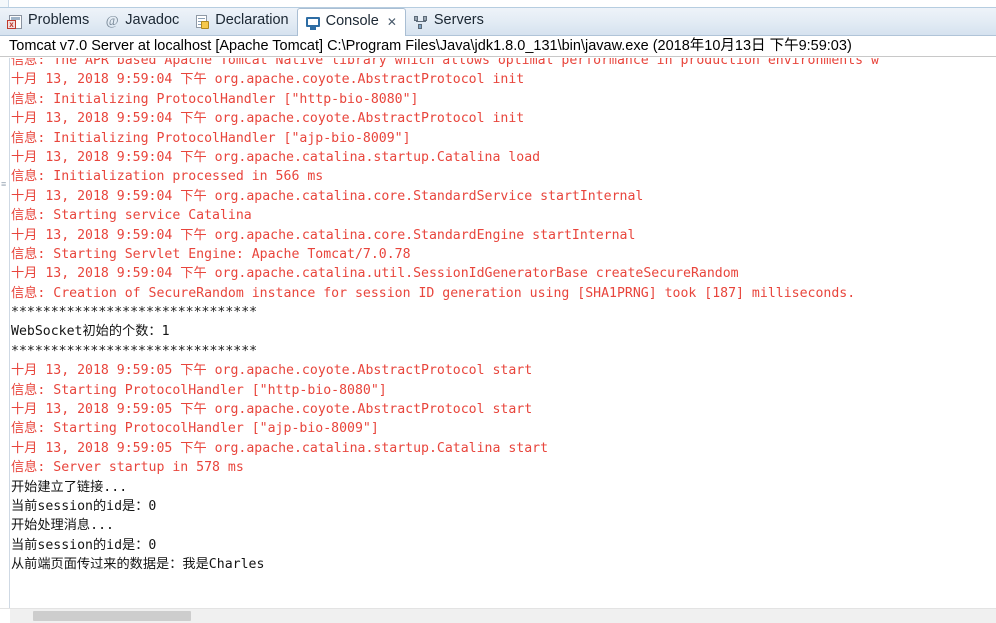 The height and width of the screenshot is (623, 996). I want to click on declaration-icon, so click(202, 22).